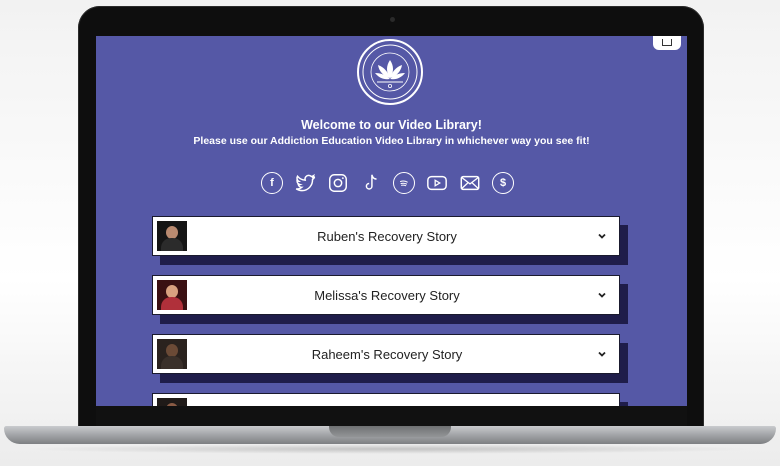 Image resolution: width=780 pixels, height=466 pixels. What do you see at coordinates (387, 183) in the screenshot?
I see `social-links: f $` at bounding box center [387, 183].